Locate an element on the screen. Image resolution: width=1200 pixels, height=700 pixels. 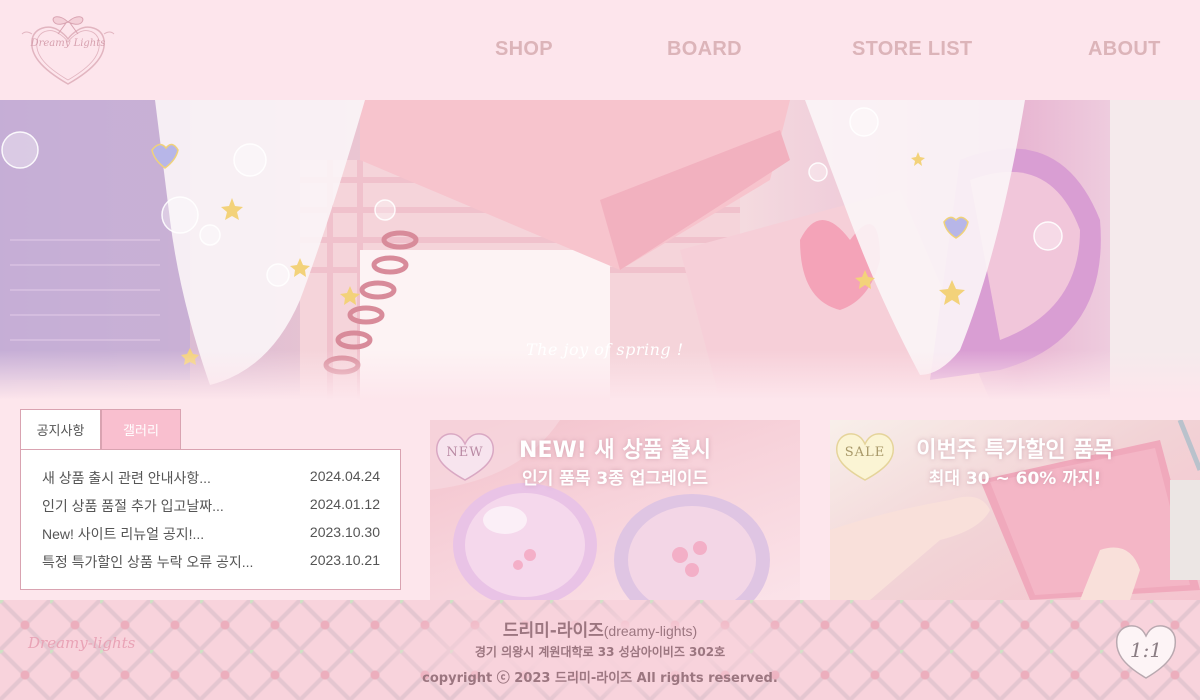
nav-shop: SHOP is located at coordinates (524, 49).